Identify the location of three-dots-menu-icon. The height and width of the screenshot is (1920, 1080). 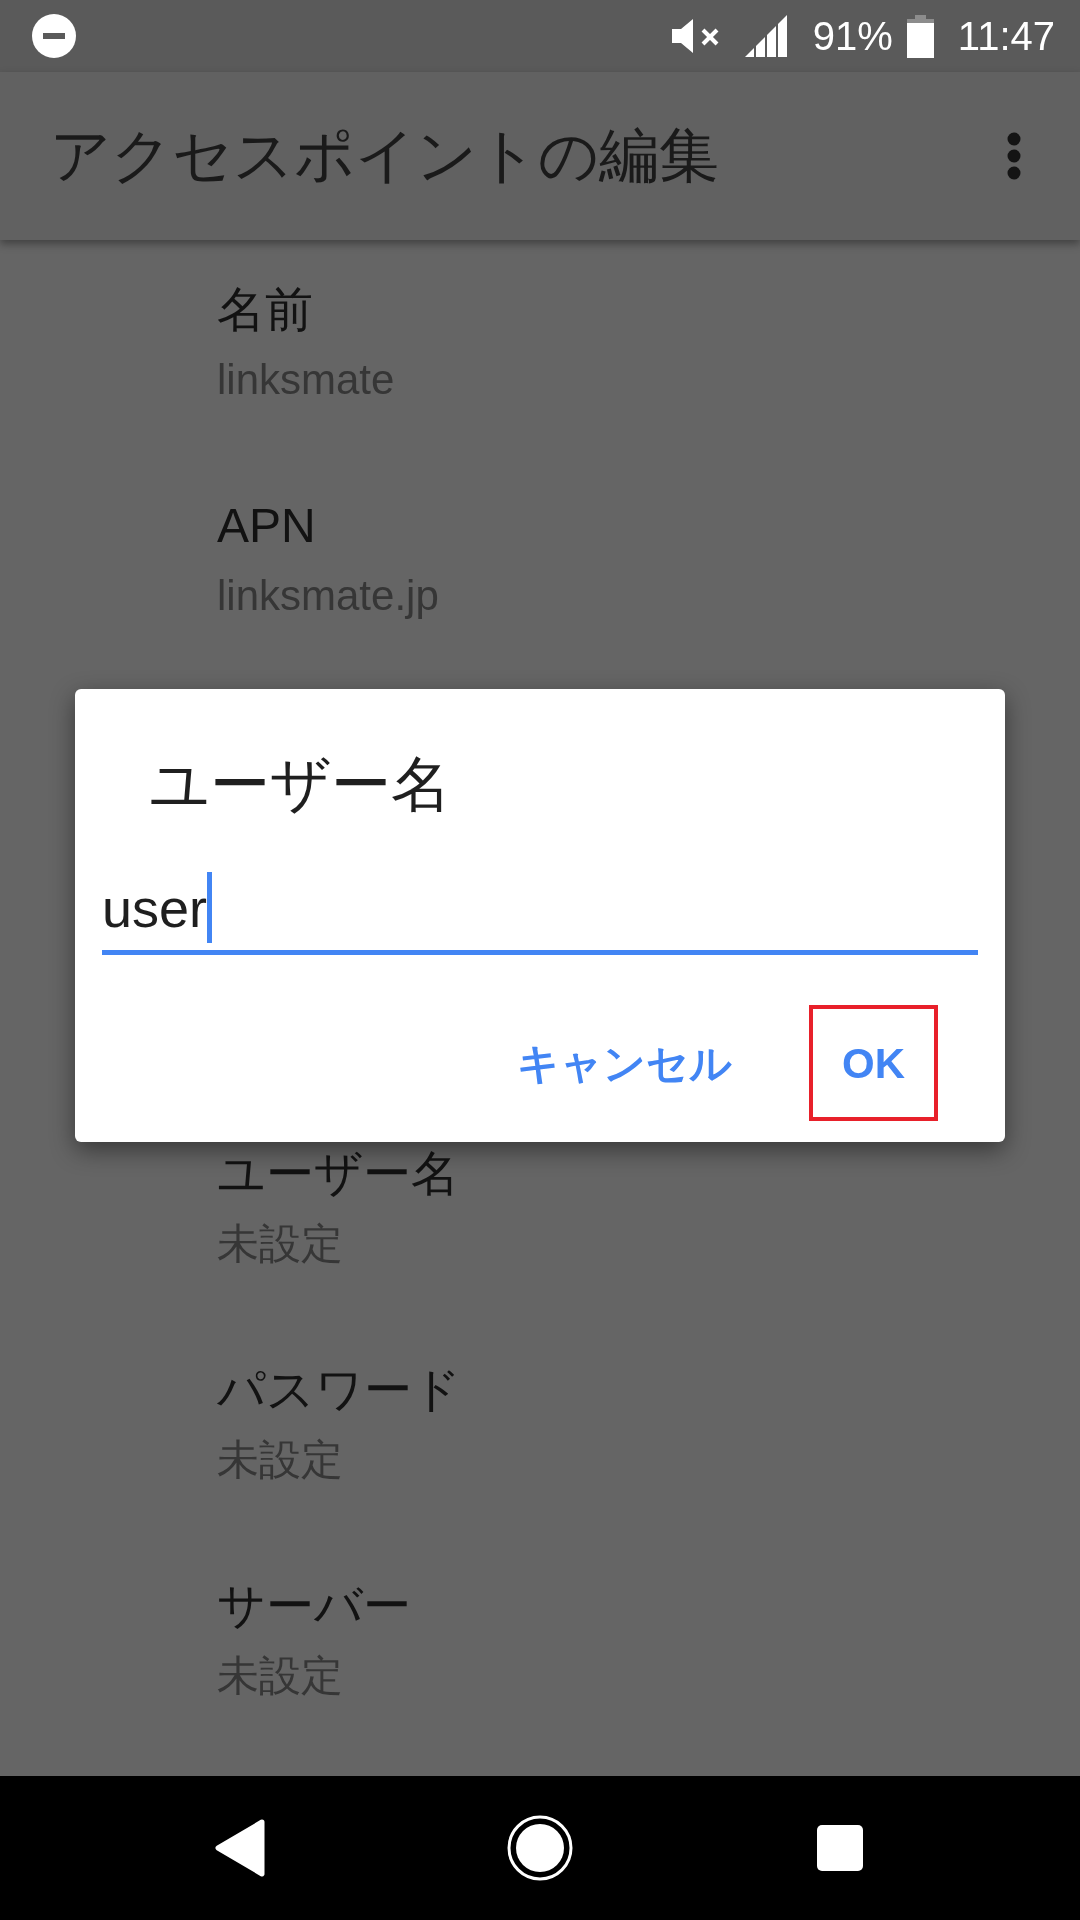
(1014, 156).